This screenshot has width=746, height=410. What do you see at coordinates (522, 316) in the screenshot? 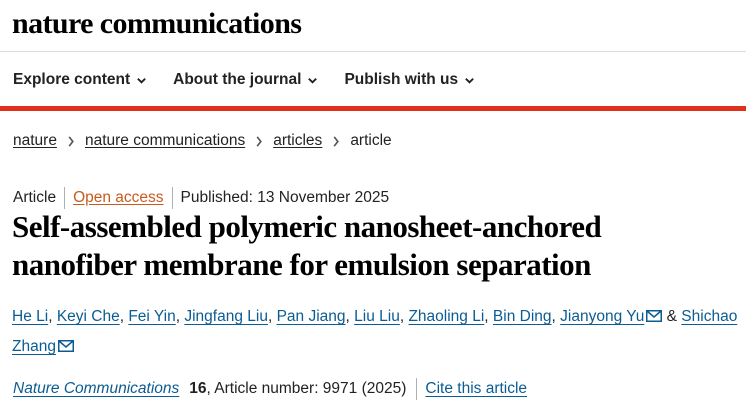
I see `author-link: Bin Ding` at bounding box center [522, 316].